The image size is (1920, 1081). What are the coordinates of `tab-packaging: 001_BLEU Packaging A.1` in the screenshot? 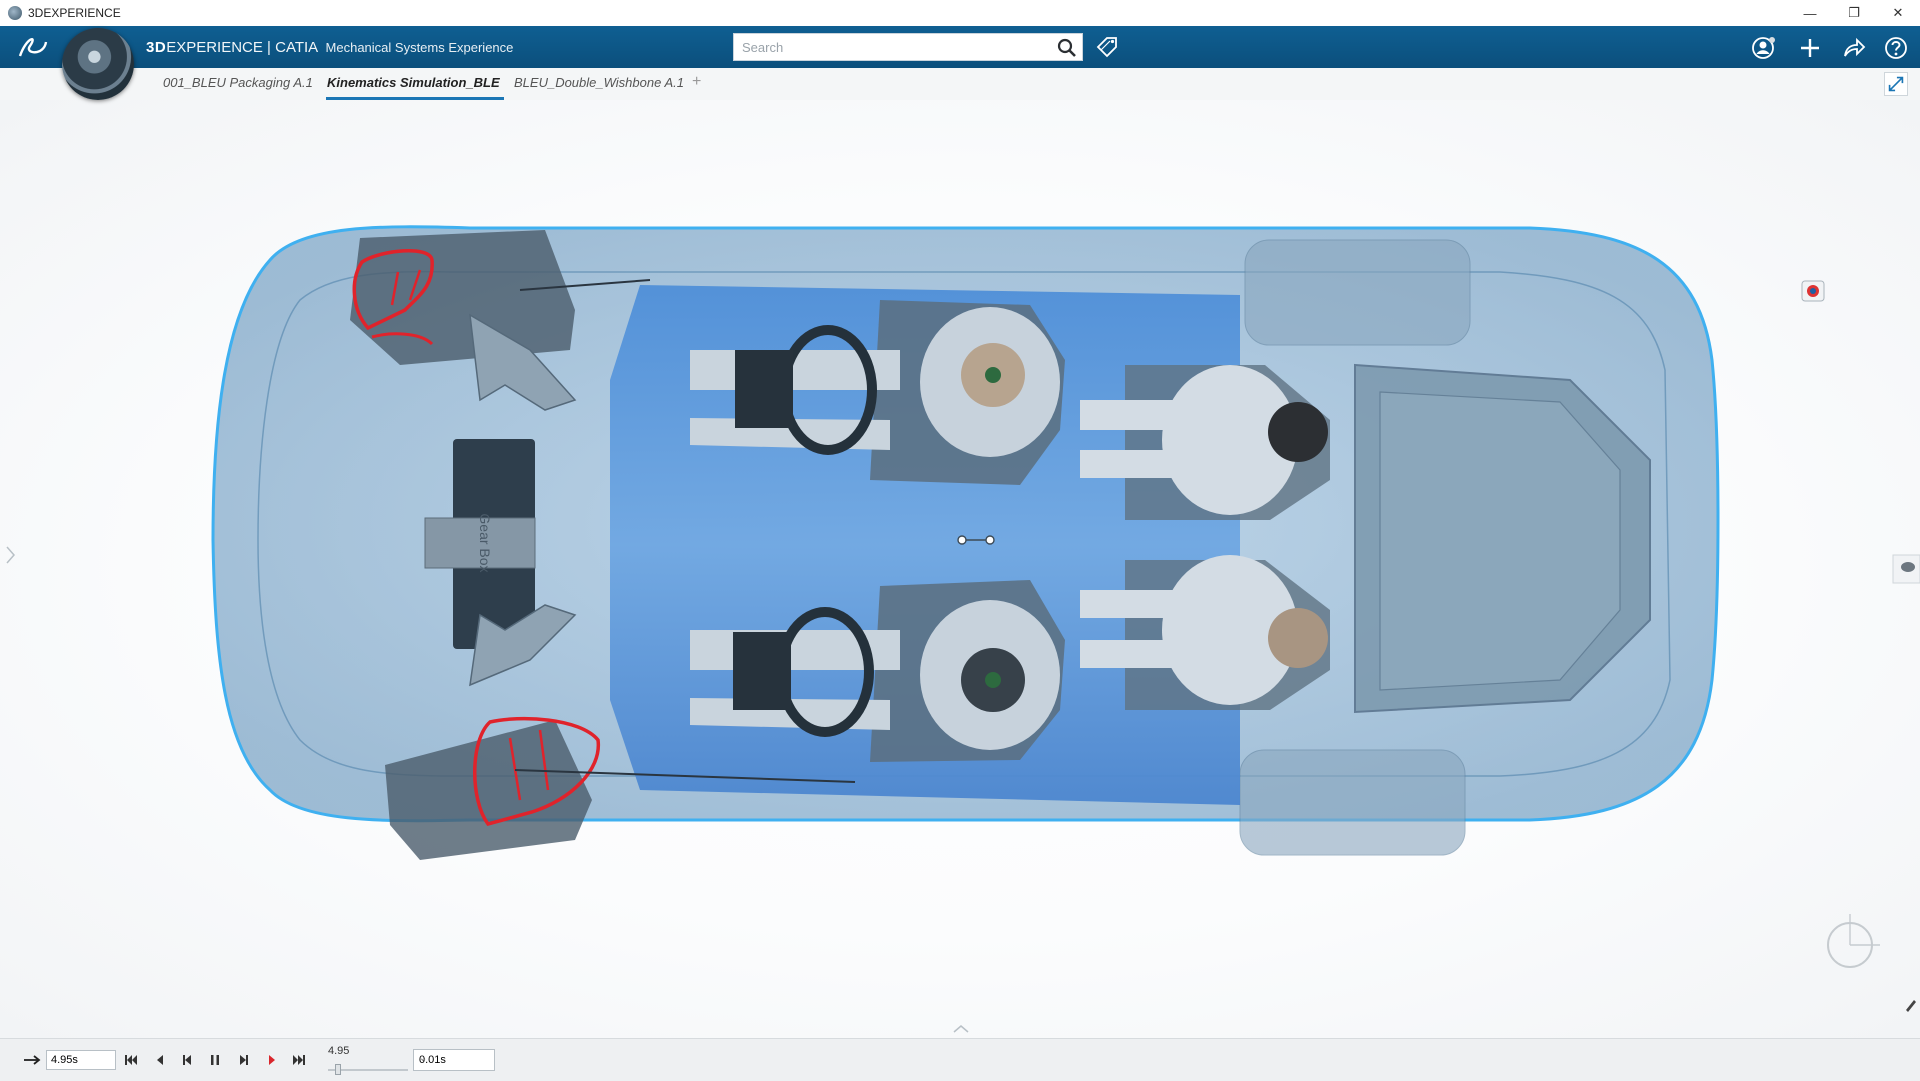 It's located at (238, 82).